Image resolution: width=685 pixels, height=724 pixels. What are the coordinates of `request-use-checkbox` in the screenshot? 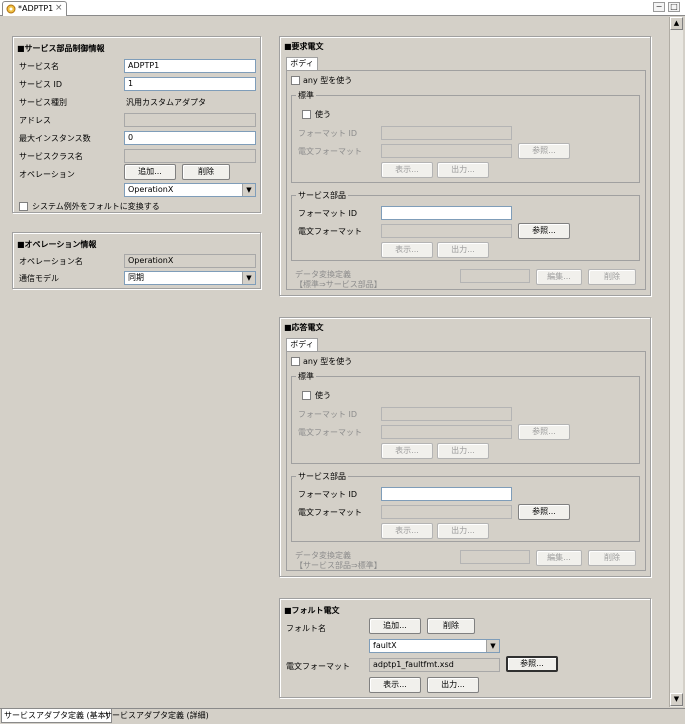 It's located at (306, 114).